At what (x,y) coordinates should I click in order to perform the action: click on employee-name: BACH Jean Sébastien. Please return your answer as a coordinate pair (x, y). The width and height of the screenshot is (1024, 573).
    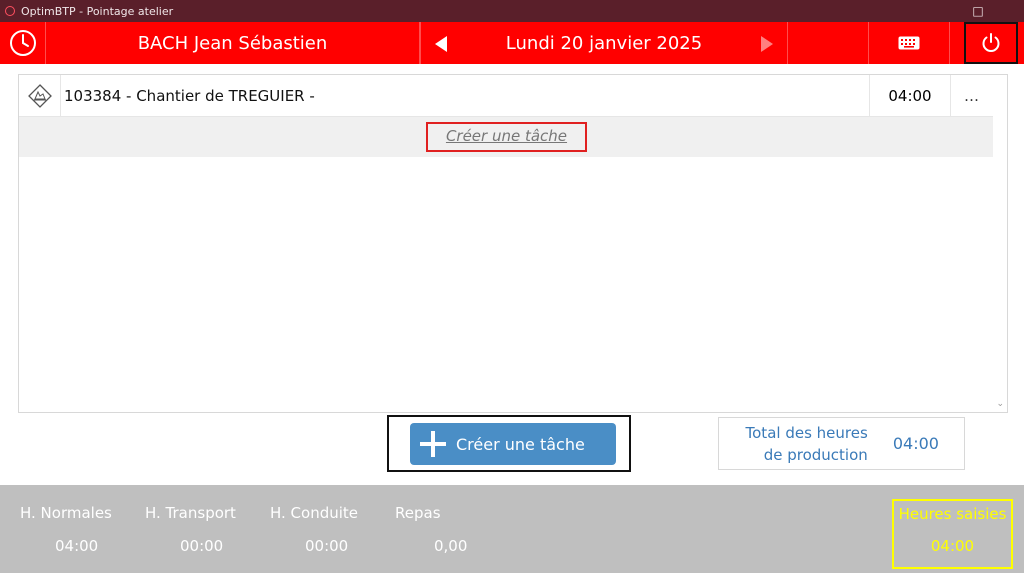
    Looking at the image, I should click on (233, 43).